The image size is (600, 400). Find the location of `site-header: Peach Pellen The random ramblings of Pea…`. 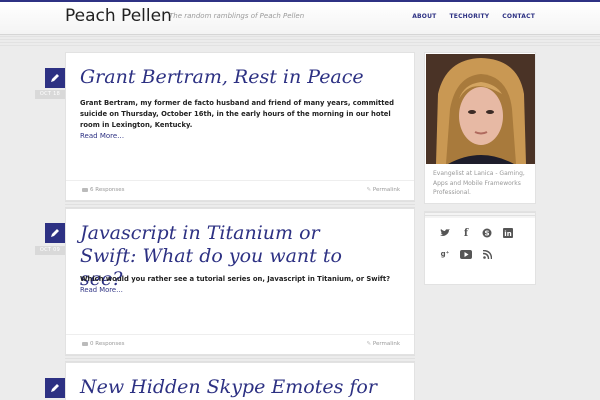

site-header: Peach Pellen The random ramblings of Pea… is located at coordinates (300, 18).